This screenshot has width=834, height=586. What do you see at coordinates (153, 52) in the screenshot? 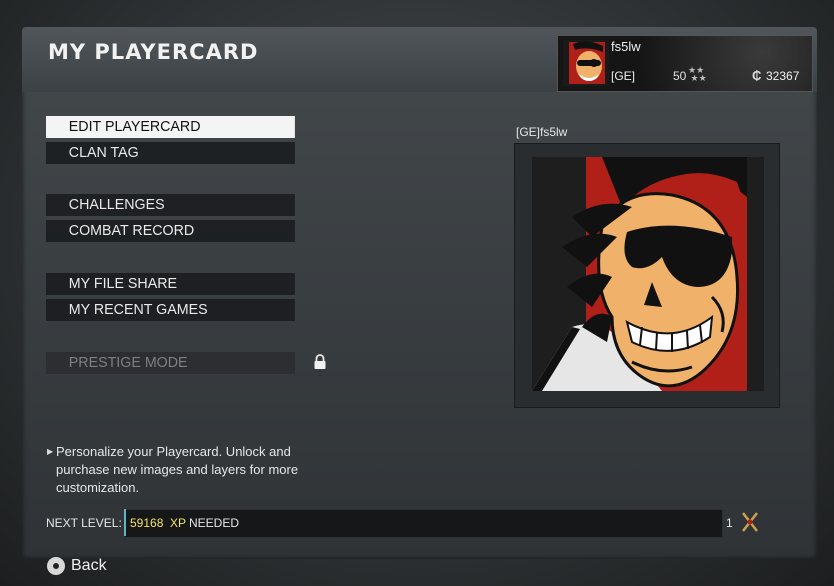
I see `page-title: MY PLAYERCARD` at bounding box center [153, 52].